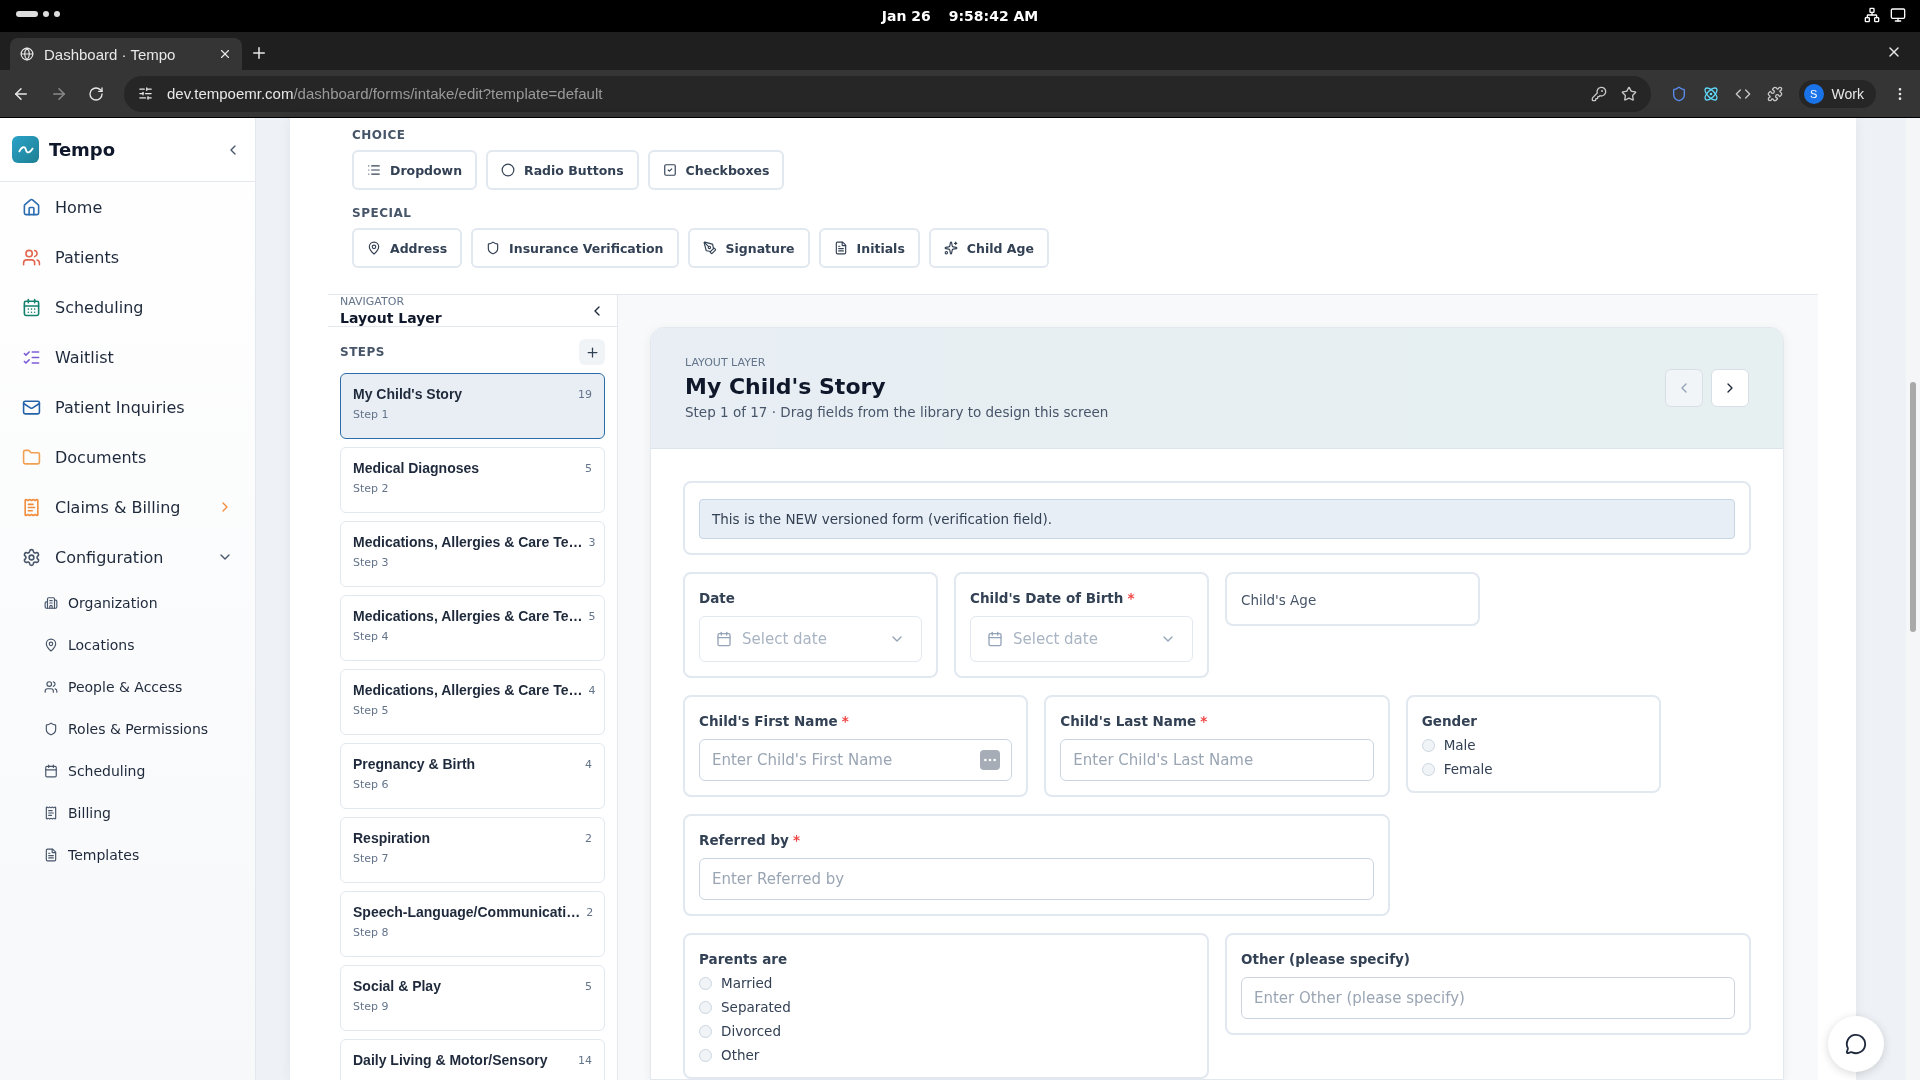 This screenshot has width=1920, height=1080. Describe the element at coordinates (371, 858) in the screenshot. I see `step-number: Step 7` at that location.